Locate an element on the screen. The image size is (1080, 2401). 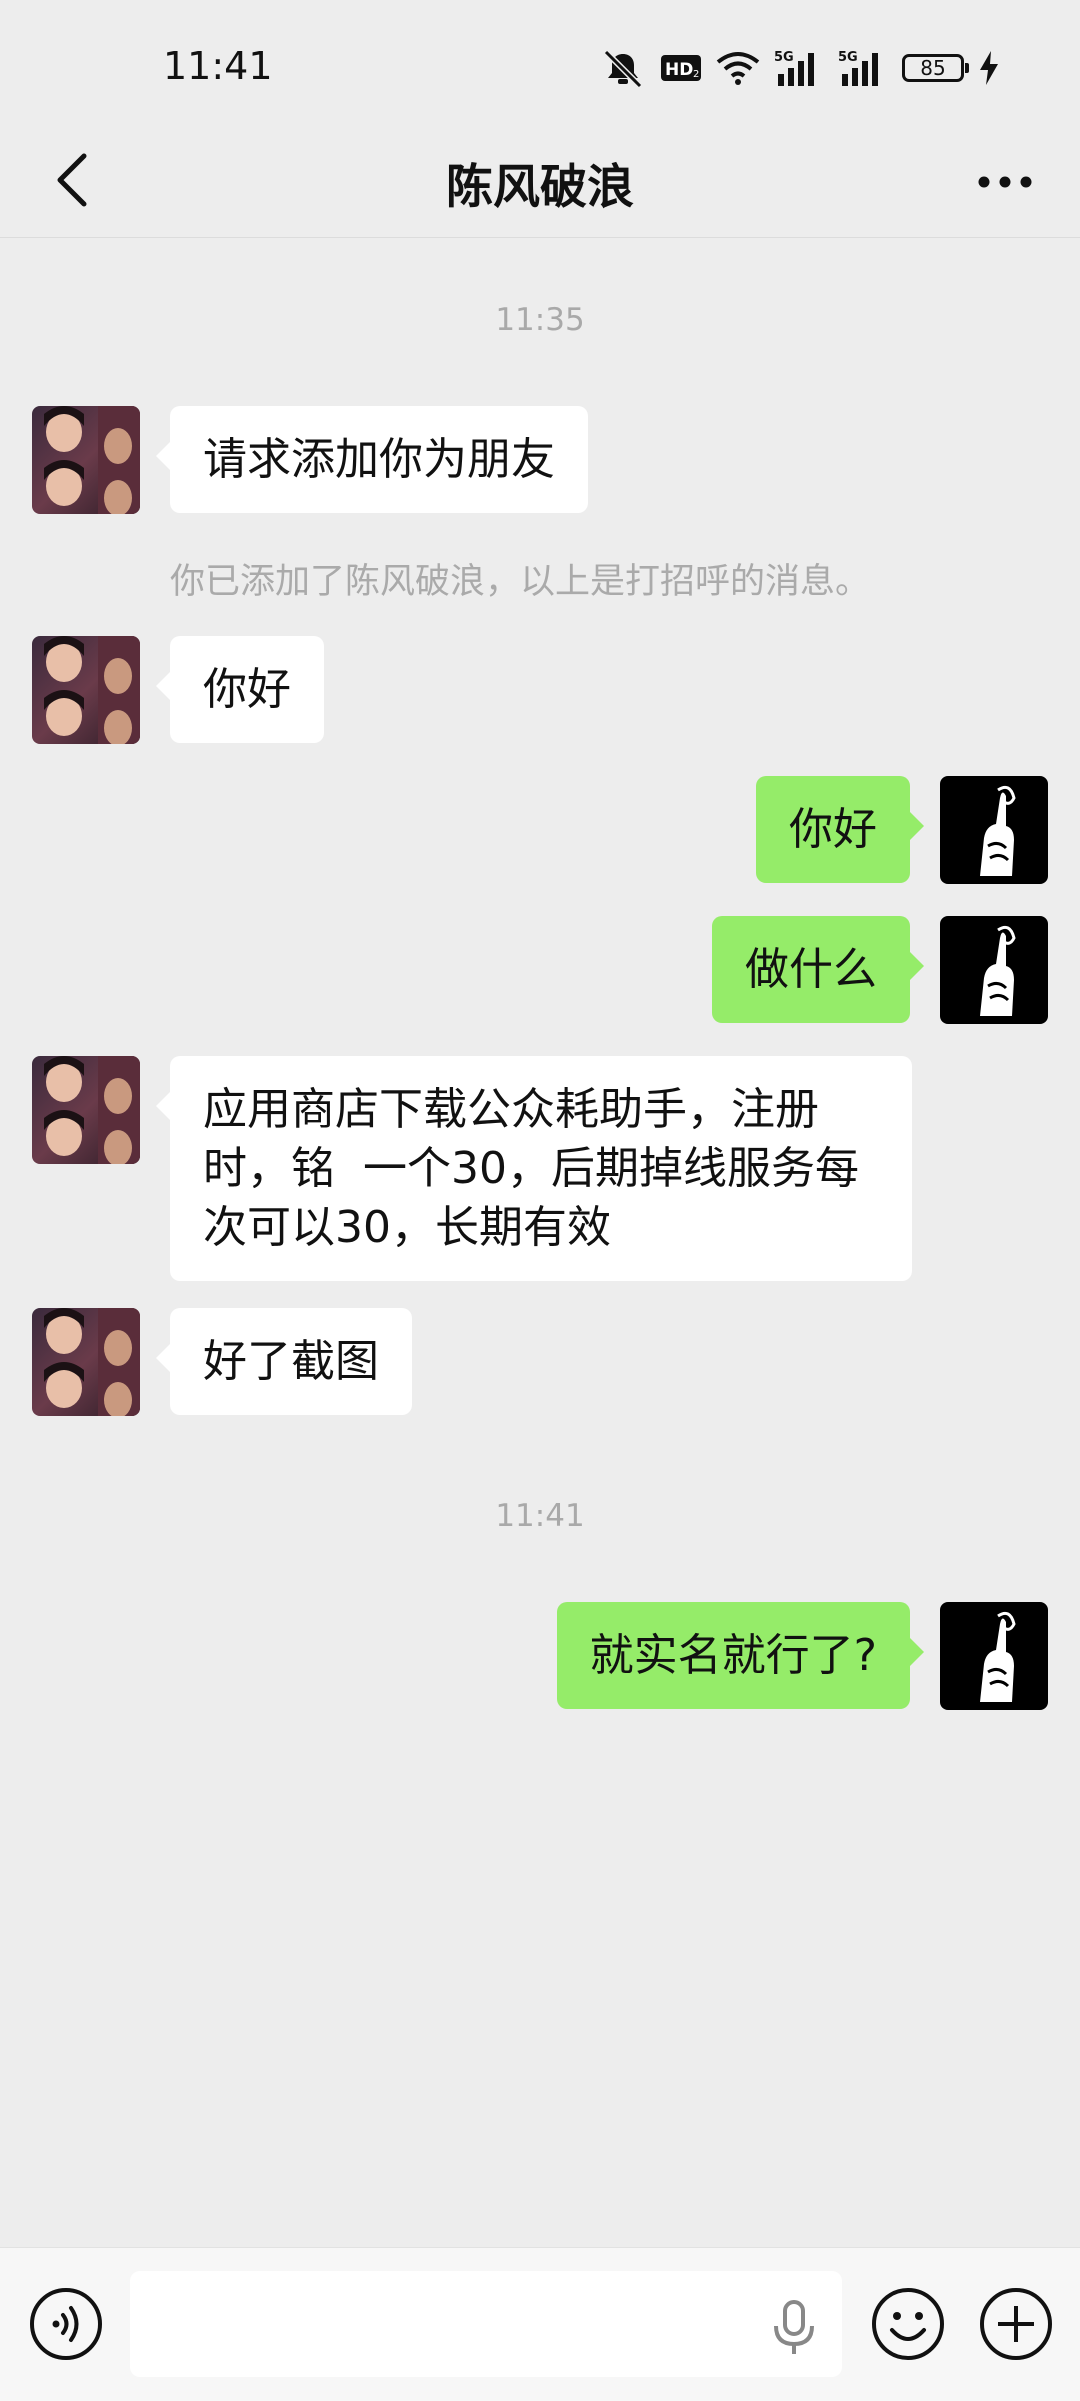
plus-icon is located at coordinates (1016, 2324).